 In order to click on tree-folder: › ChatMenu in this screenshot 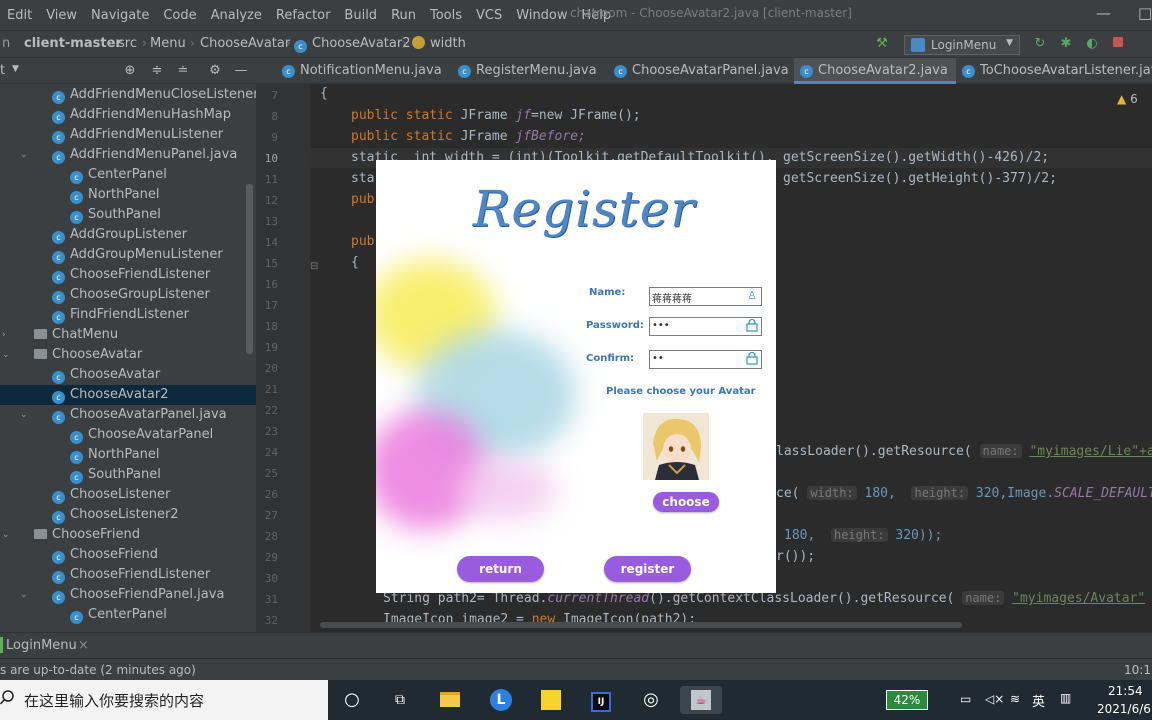, I will do `click(128, 335)`.